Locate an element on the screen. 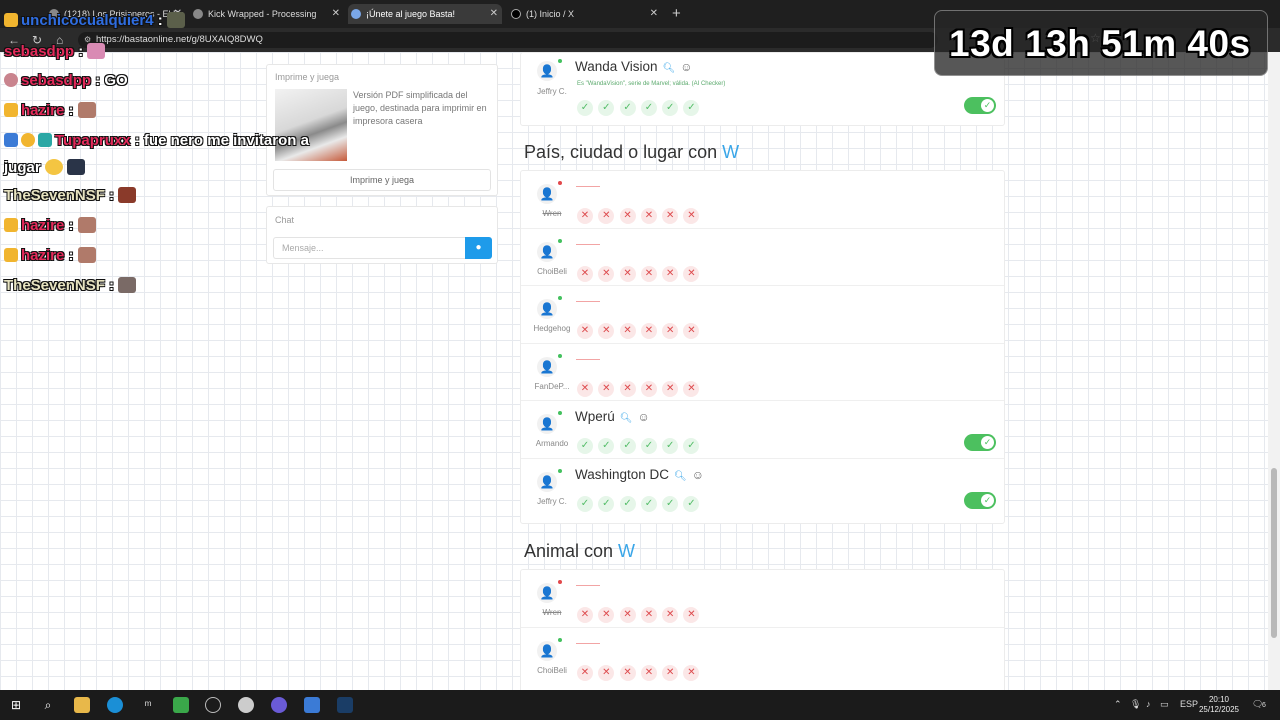 Image resolution: width=1280 pixels, height=720 pixels. tab-x-inicio: (1) Inicio / X ✕ is located at coordinates (585, 14).